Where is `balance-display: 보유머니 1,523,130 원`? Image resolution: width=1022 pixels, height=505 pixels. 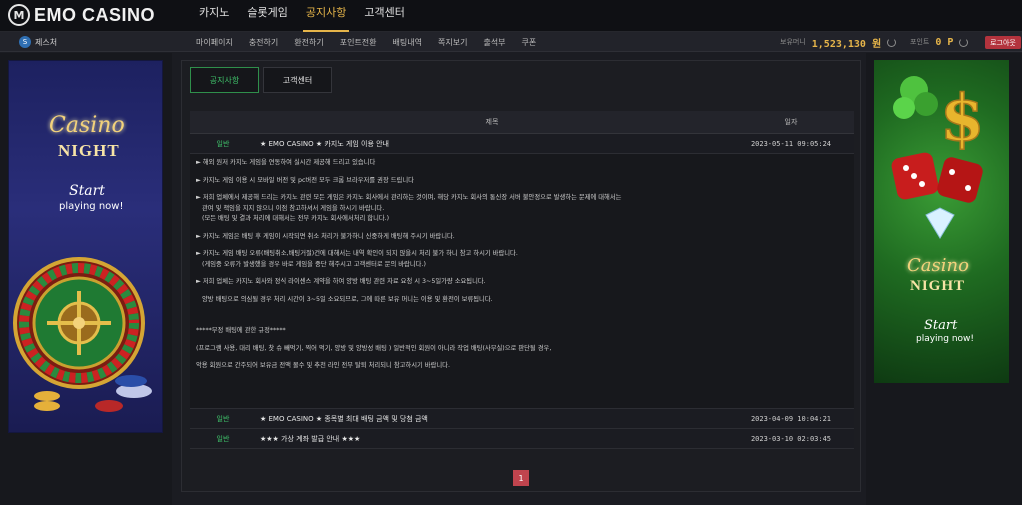 balance-display: 보유머니 1,523,130 원 is located at coordinates (838, 42).